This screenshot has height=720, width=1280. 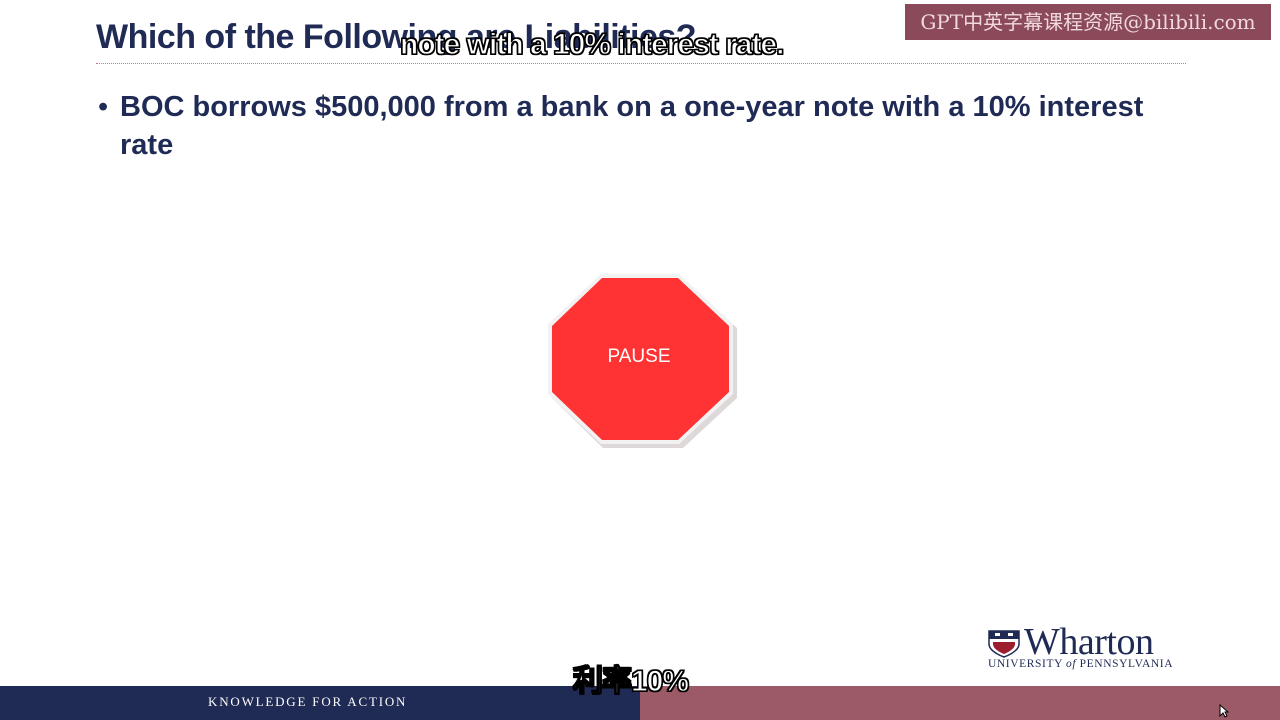 What do you see at coordinates (1004, 644) in the screenshot?
I see `penn-shield-icon` at bounding box center [1004, 644].